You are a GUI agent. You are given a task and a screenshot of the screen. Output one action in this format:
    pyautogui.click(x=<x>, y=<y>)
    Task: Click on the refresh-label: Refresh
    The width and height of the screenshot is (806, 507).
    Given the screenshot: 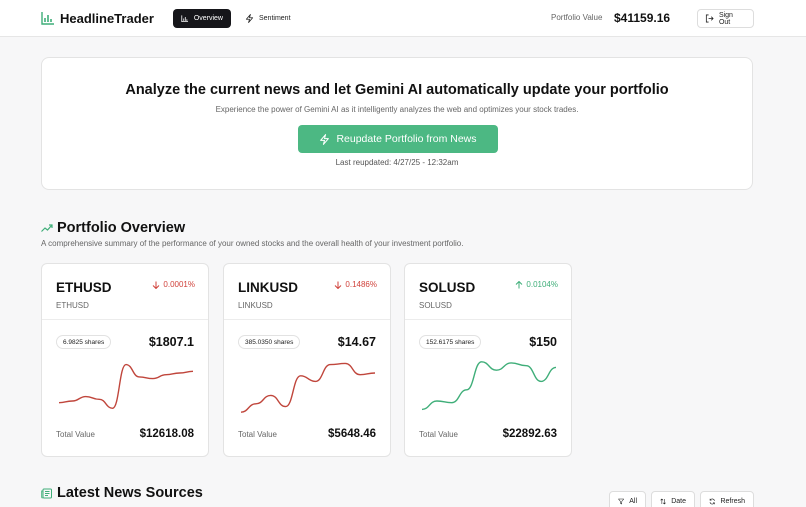 What is the action you would take?
    pyautogui.click(x=732, y=501)
    